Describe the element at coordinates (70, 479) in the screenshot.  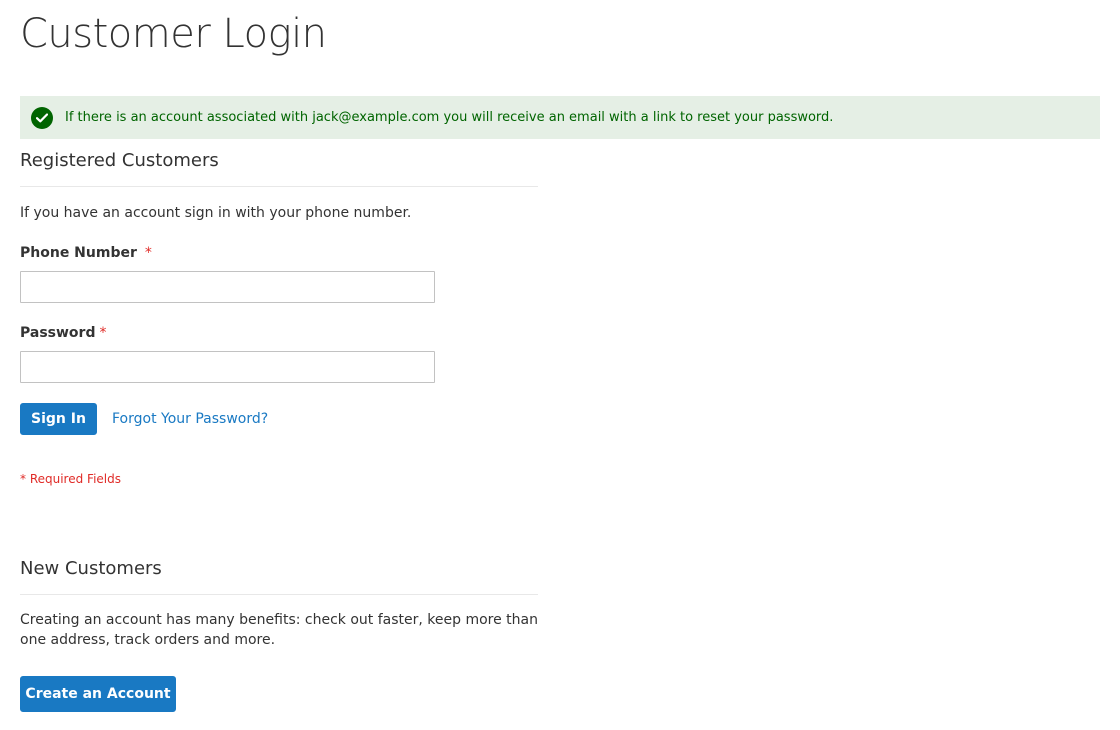
I see `required-fields-note: * Required Fields` at that location.